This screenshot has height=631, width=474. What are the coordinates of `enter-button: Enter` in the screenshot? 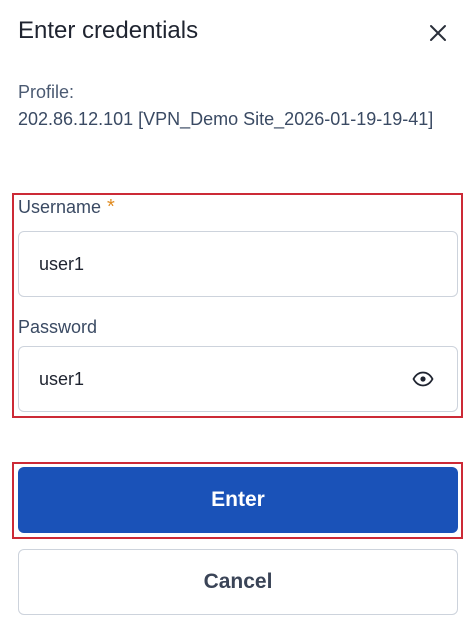 It's located at (238, 500).